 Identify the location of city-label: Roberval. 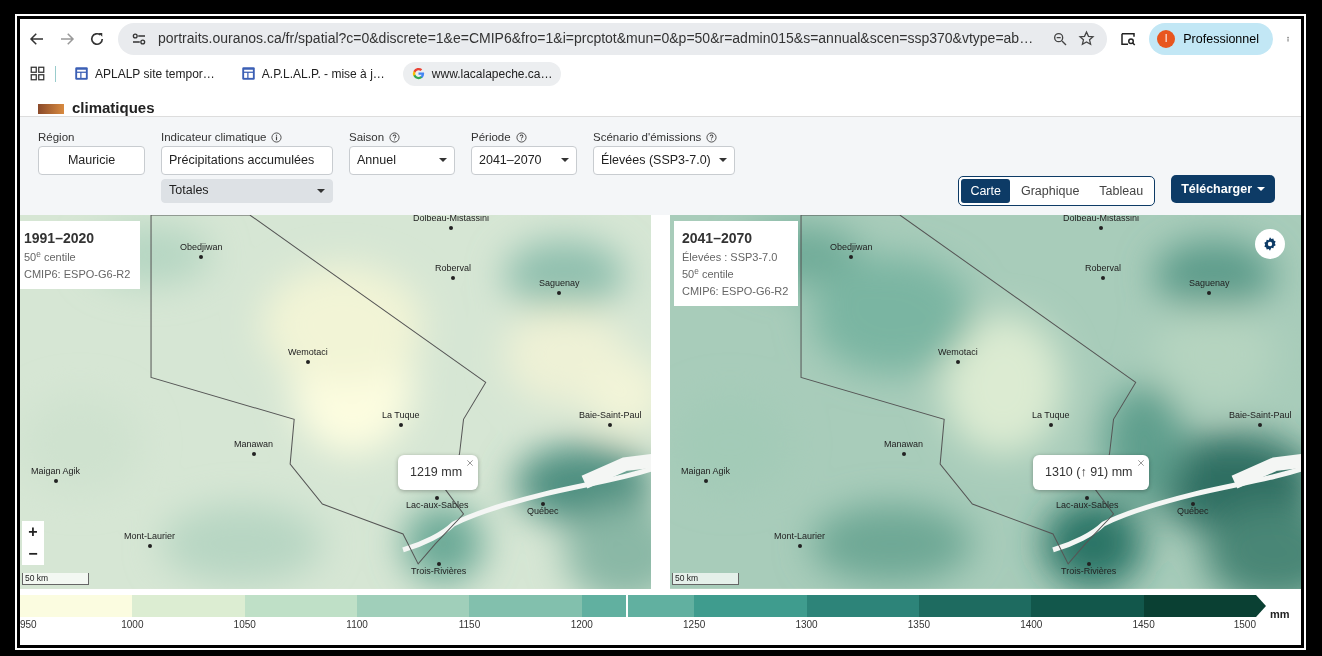
(1103, 268).